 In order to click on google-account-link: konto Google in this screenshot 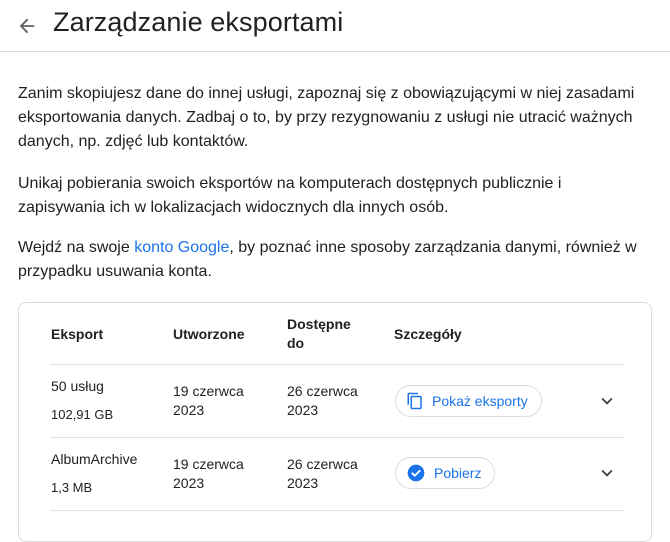, I will do `click(181, 247)`.